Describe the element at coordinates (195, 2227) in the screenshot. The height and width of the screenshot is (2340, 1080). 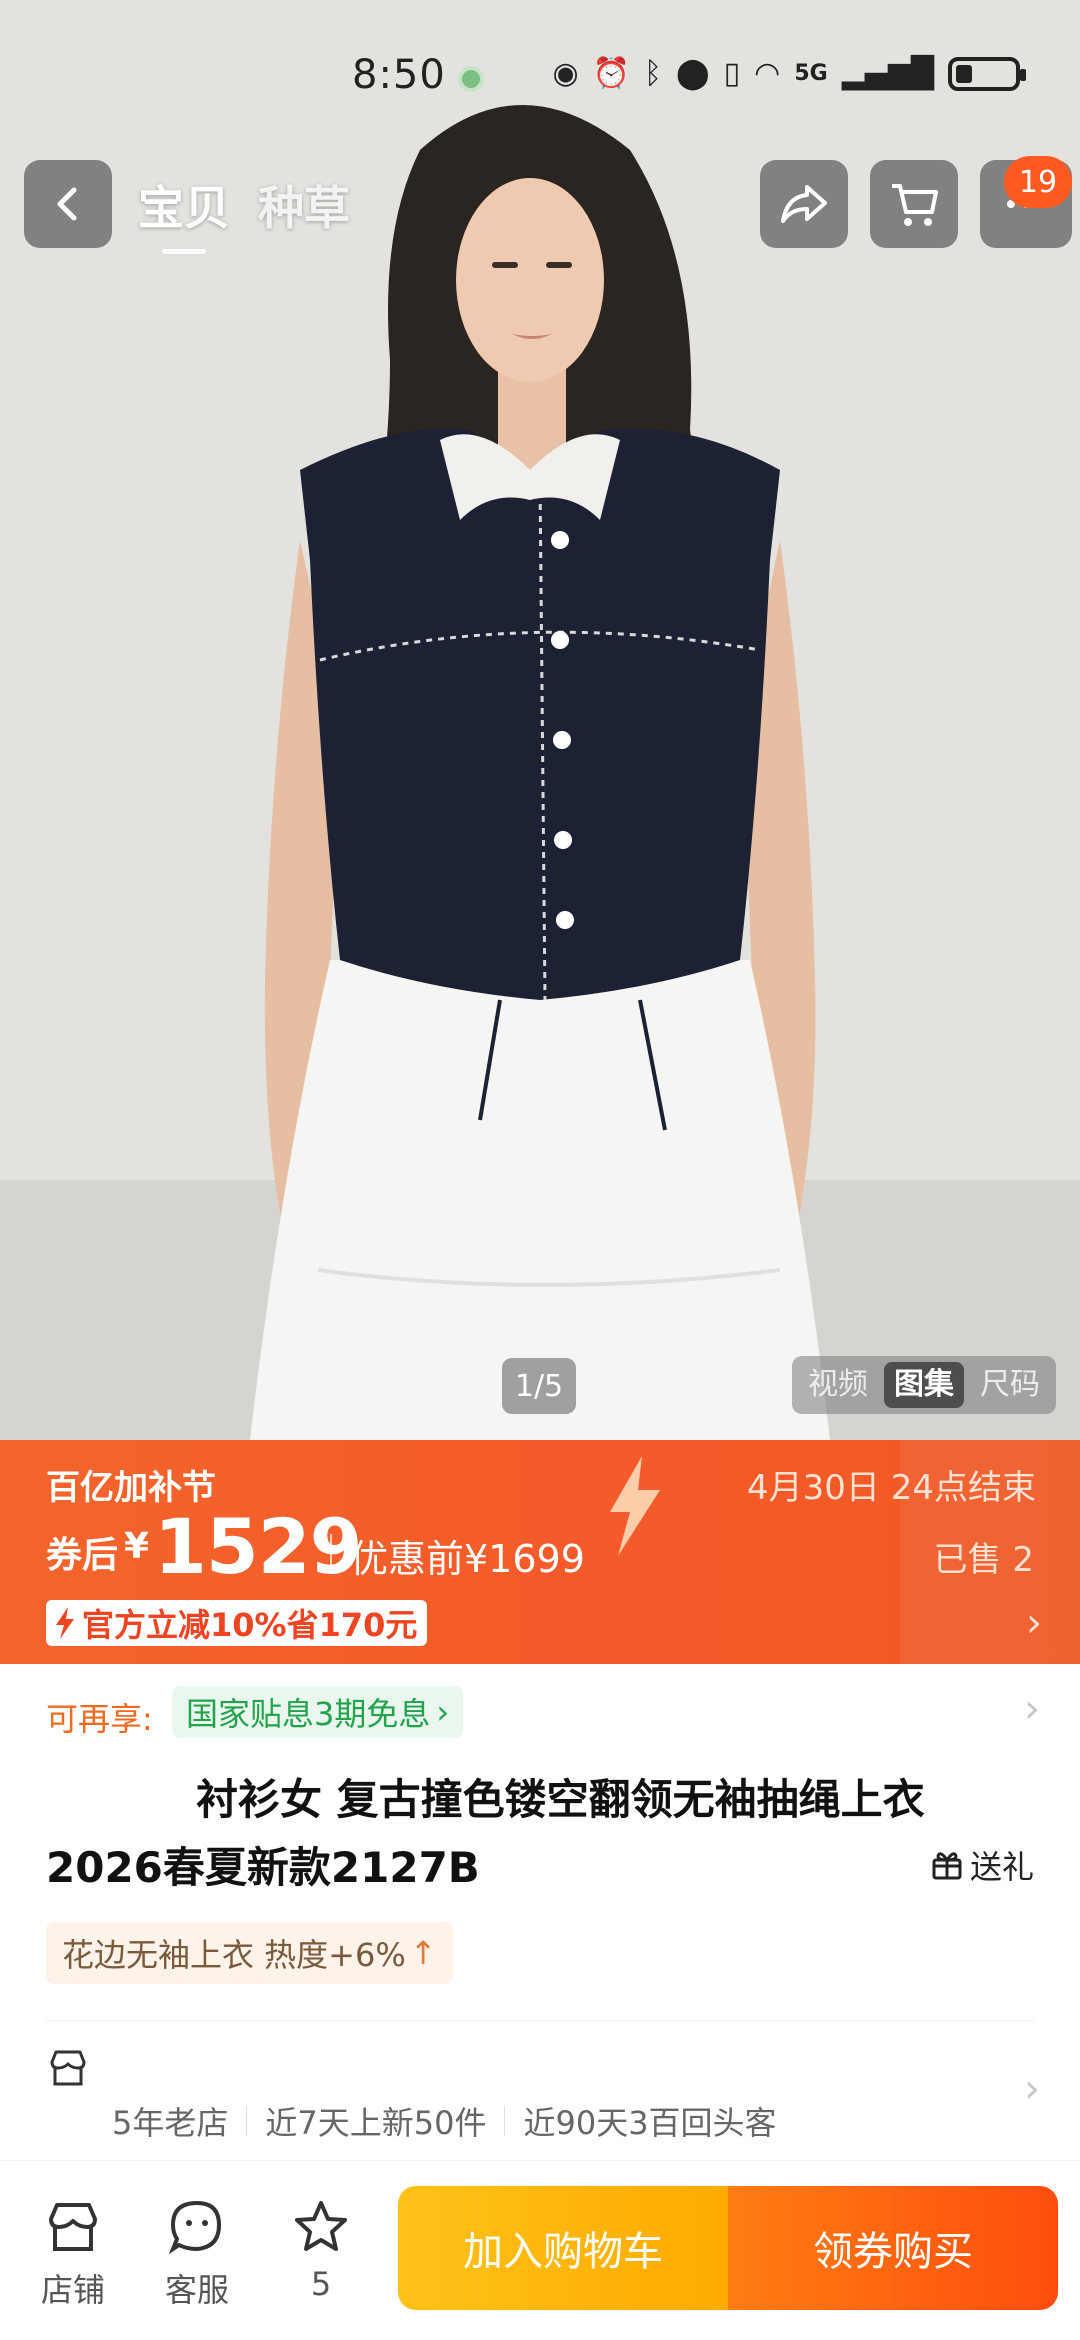
I see `service-icon` at that location.